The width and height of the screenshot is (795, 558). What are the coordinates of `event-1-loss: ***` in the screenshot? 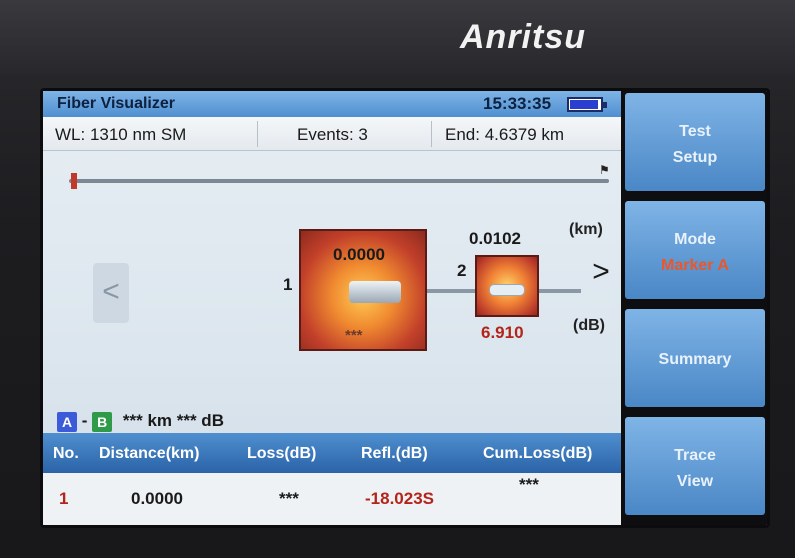 It's located at (354, 335).